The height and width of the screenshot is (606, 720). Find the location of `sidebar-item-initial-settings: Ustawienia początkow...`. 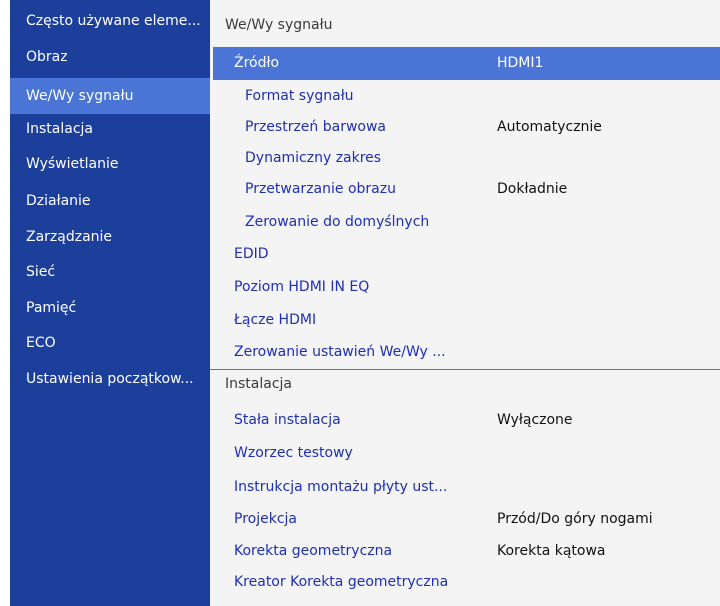

sidebar-item-initial-settings: Ustawienia początkow... is located at coordinates (110, 379).